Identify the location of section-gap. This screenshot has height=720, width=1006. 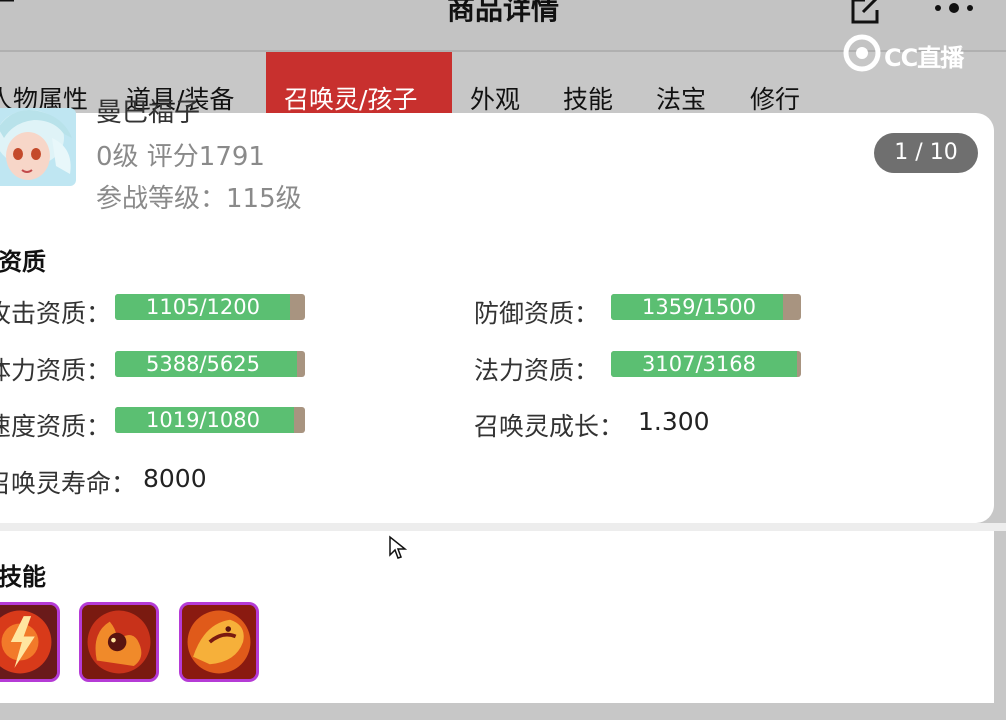
(503, 527).